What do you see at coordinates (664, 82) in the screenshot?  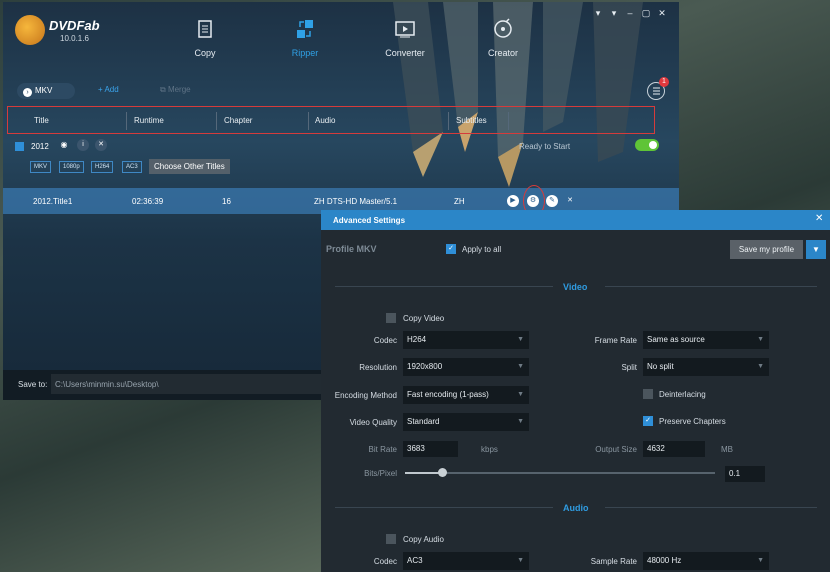 I see `notification-badge: 1` at bounding box center [664, 82].